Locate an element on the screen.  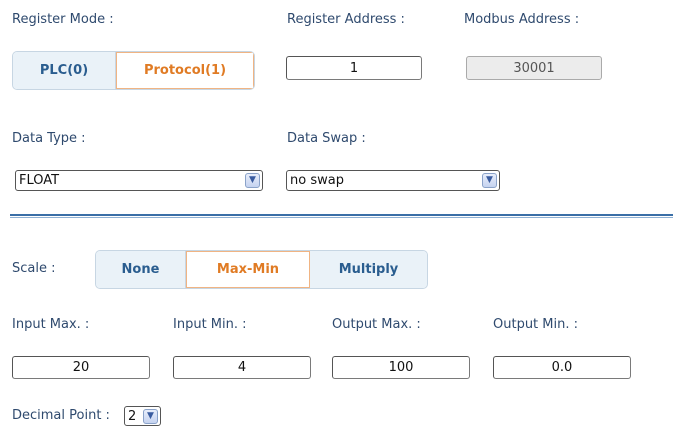
section-divider is located at coordinates (341, 216).